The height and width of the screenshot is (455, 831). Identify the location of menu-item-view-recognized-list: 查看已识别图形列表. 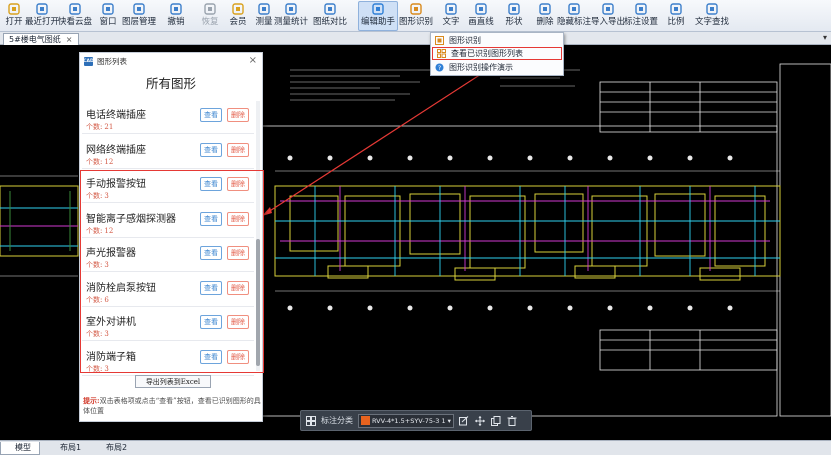
(497, 53).